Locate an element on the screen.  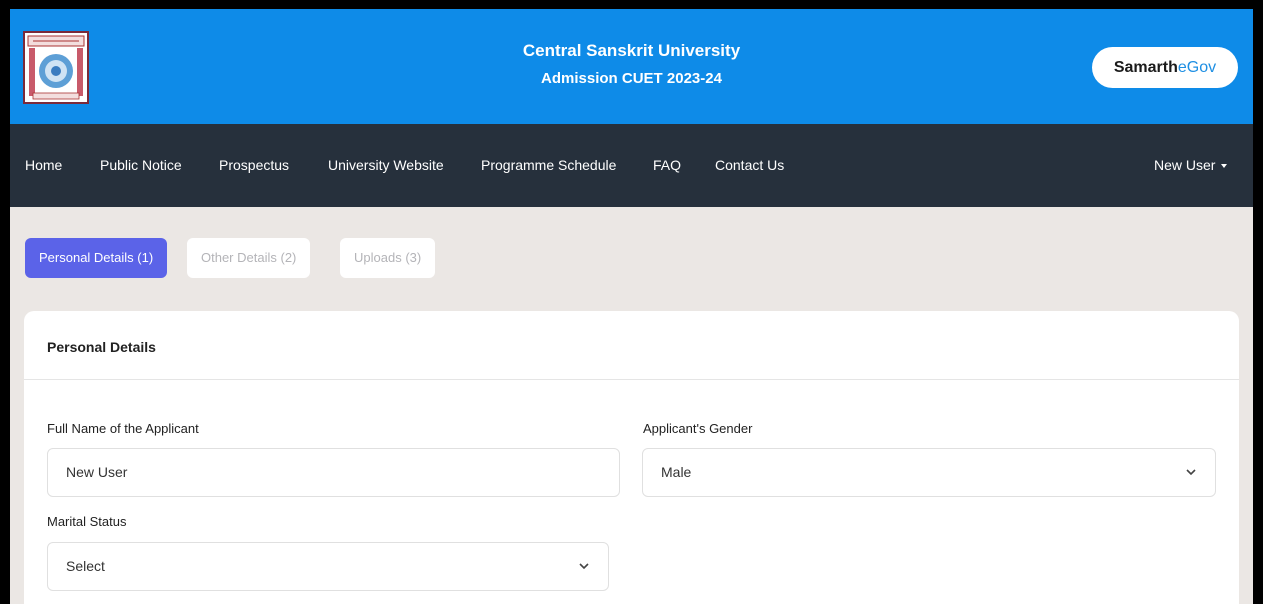
step-number: (2) is located at coordinates (288, 257).